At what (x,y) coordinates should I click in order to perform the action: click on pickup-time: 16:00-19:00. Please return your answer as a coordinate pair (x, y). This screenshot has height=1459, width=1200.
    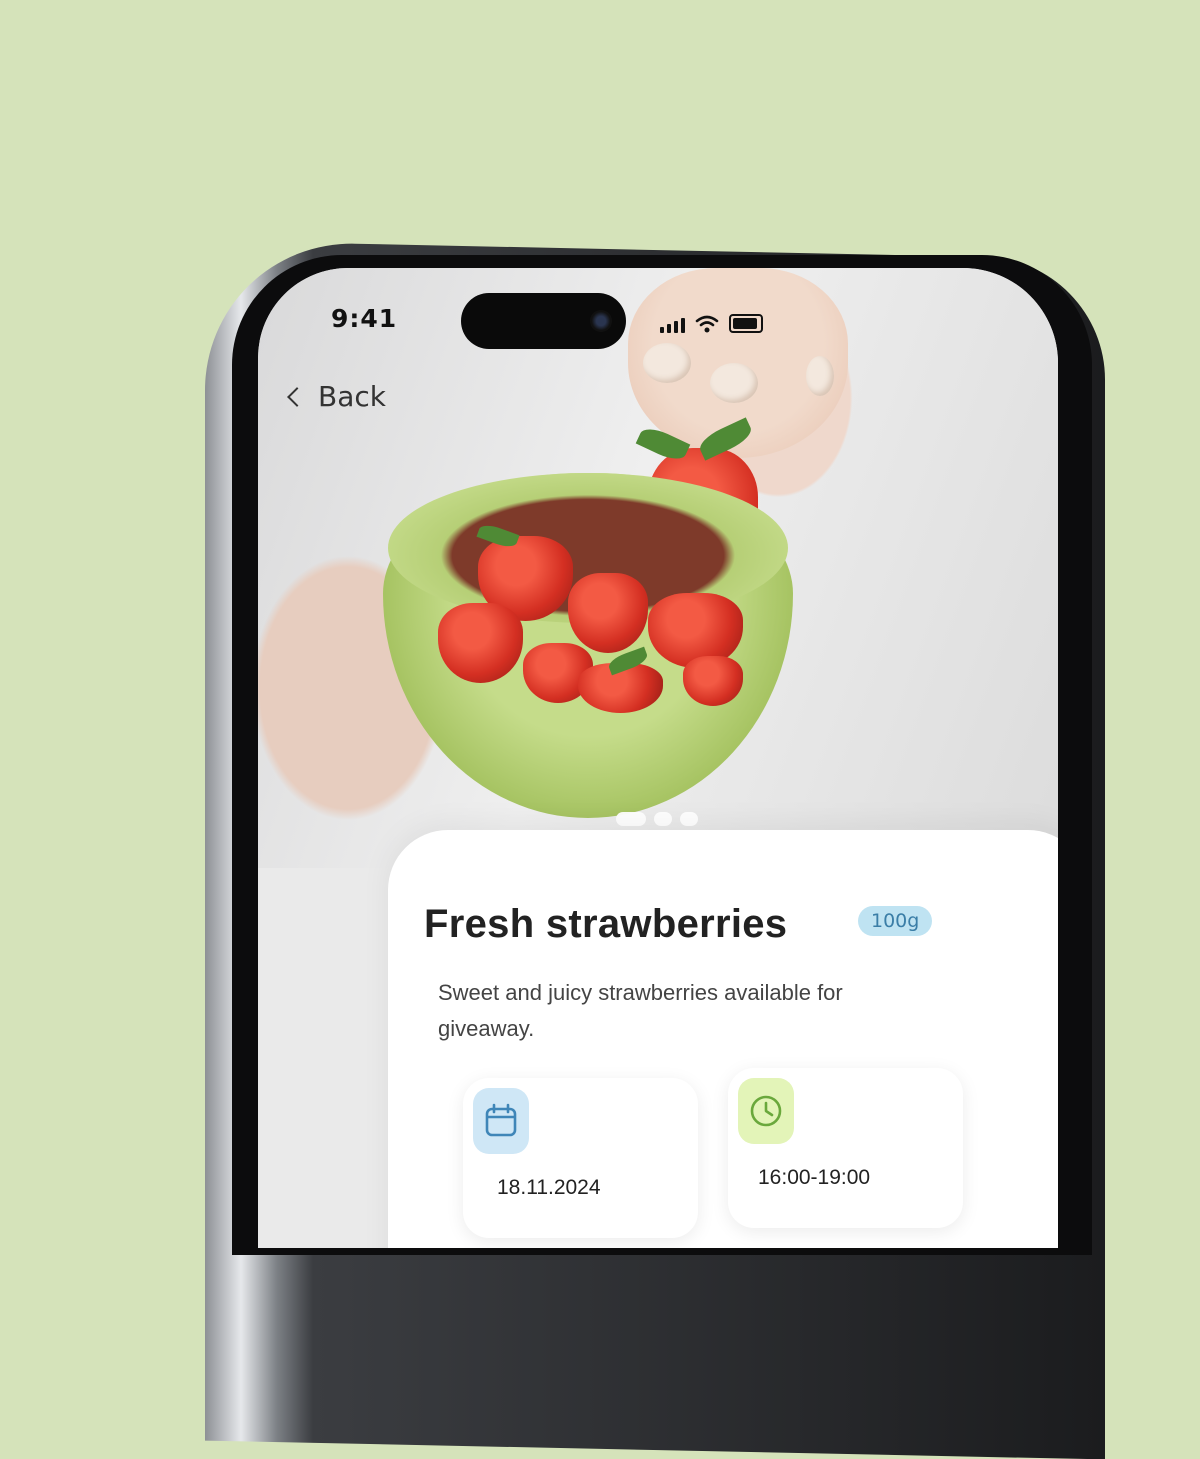
    Looking at the image, I should click on (814, 1177).